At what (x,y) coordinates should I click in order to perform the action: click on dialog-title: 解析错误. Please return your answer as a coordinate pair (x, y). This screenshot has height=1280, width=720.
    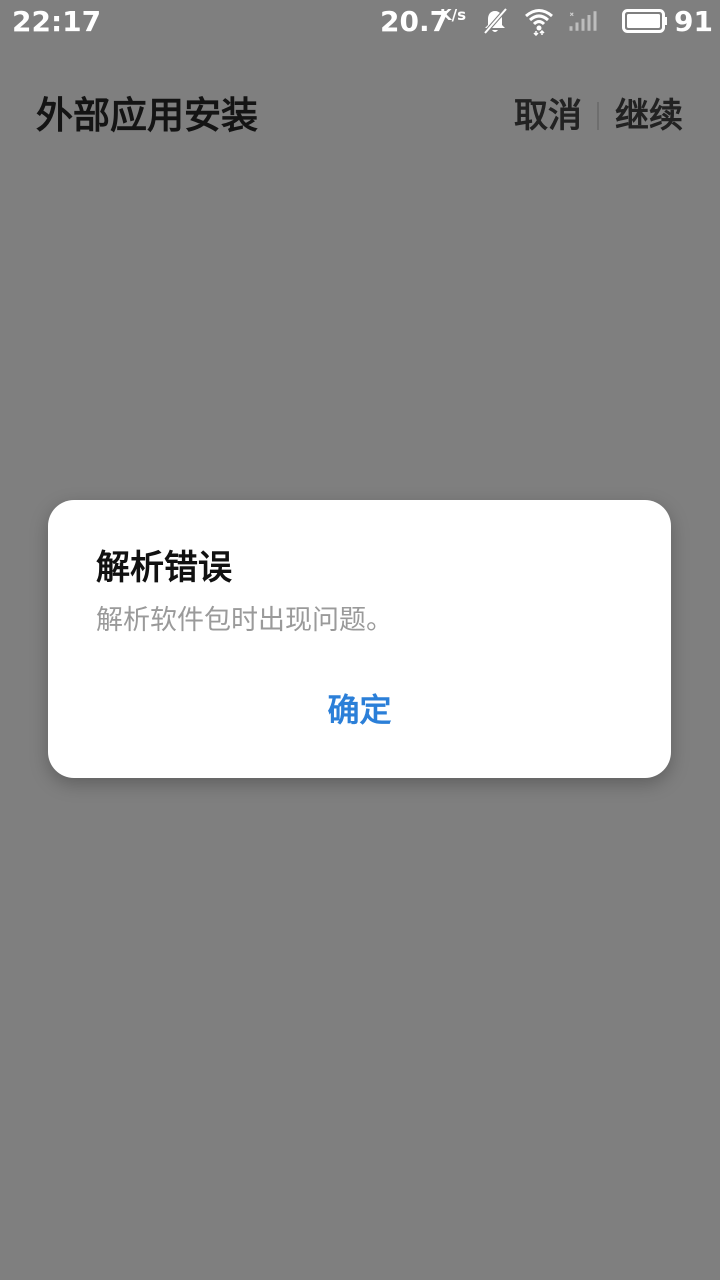
    Looking at the image, I should click on (164, 568).